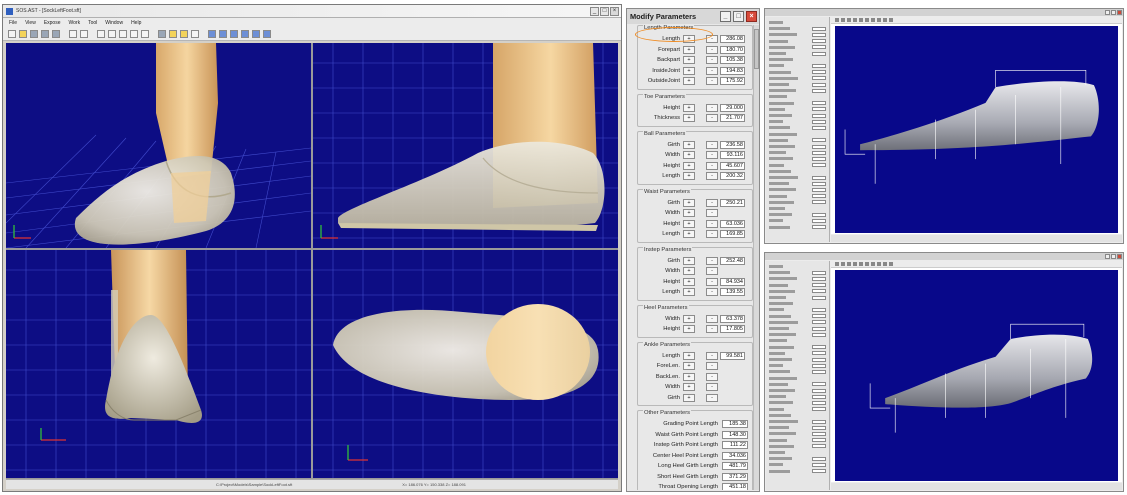  Describe the element at coordinates (73, 34) in the screenshot. I see `undo-icon` at that location.